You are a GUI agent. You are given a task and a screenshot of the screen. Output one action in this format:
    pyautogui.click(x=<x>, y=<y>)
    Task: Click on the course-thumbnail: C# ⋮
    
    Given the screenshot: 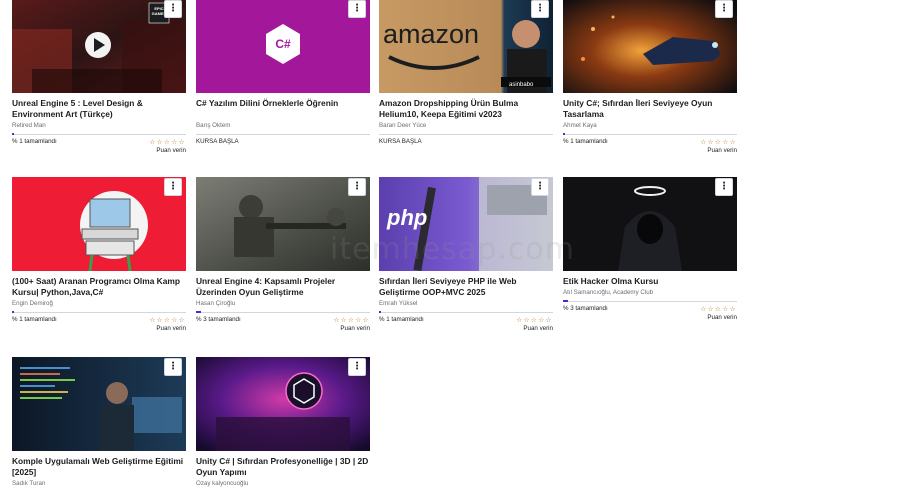 What is the action you would take?
    pyautogui.click(x=283, y=46)
    